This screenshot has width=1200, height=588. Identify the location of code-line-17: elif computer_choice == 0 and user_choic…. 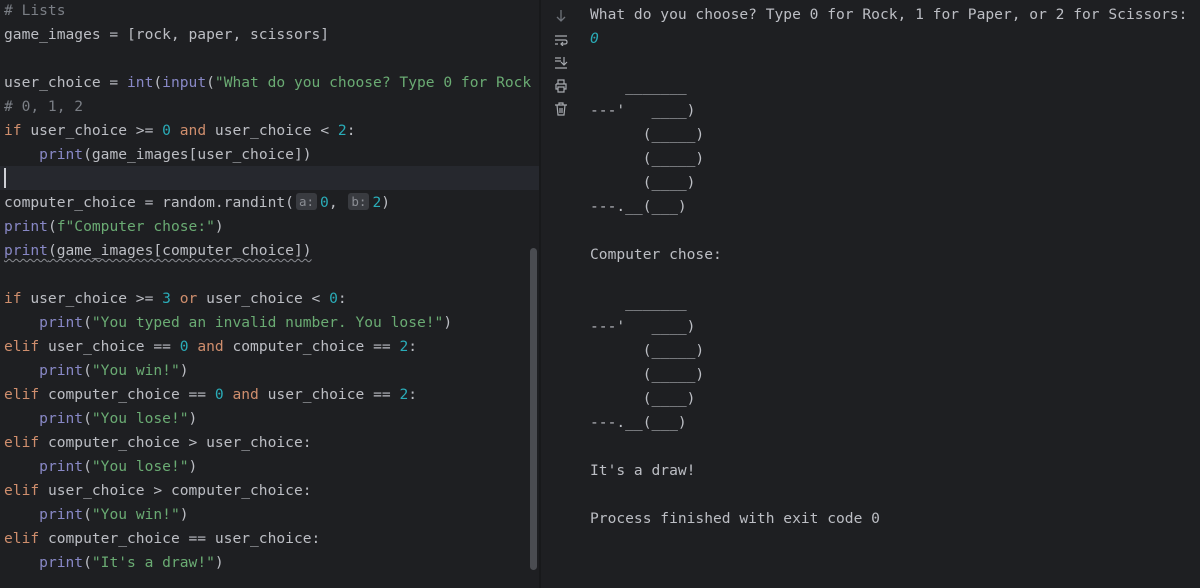
(210, 395).